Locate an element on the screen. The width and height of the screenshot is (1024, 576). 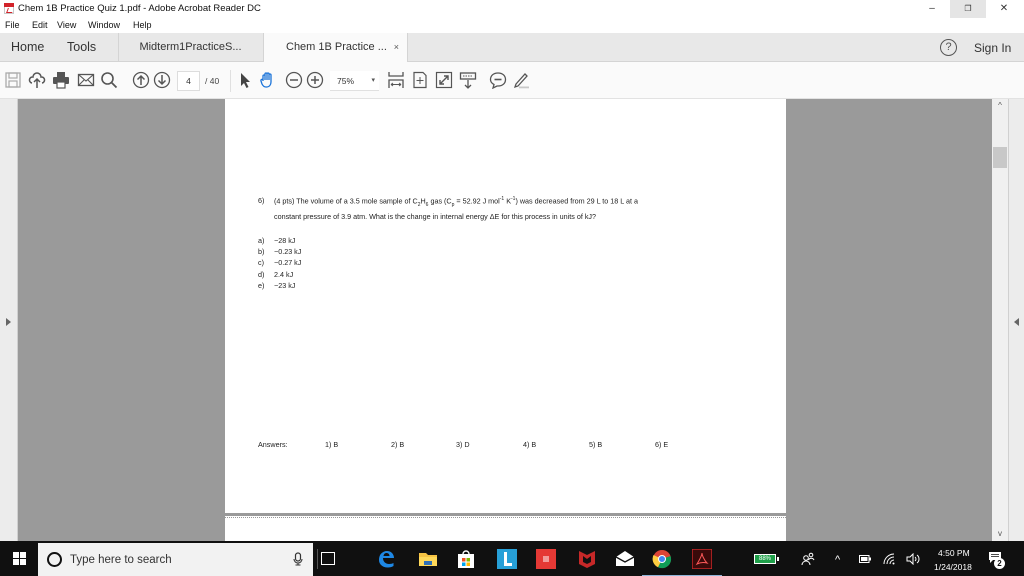
select-arrow-icon is located at coordinates (245, 80).